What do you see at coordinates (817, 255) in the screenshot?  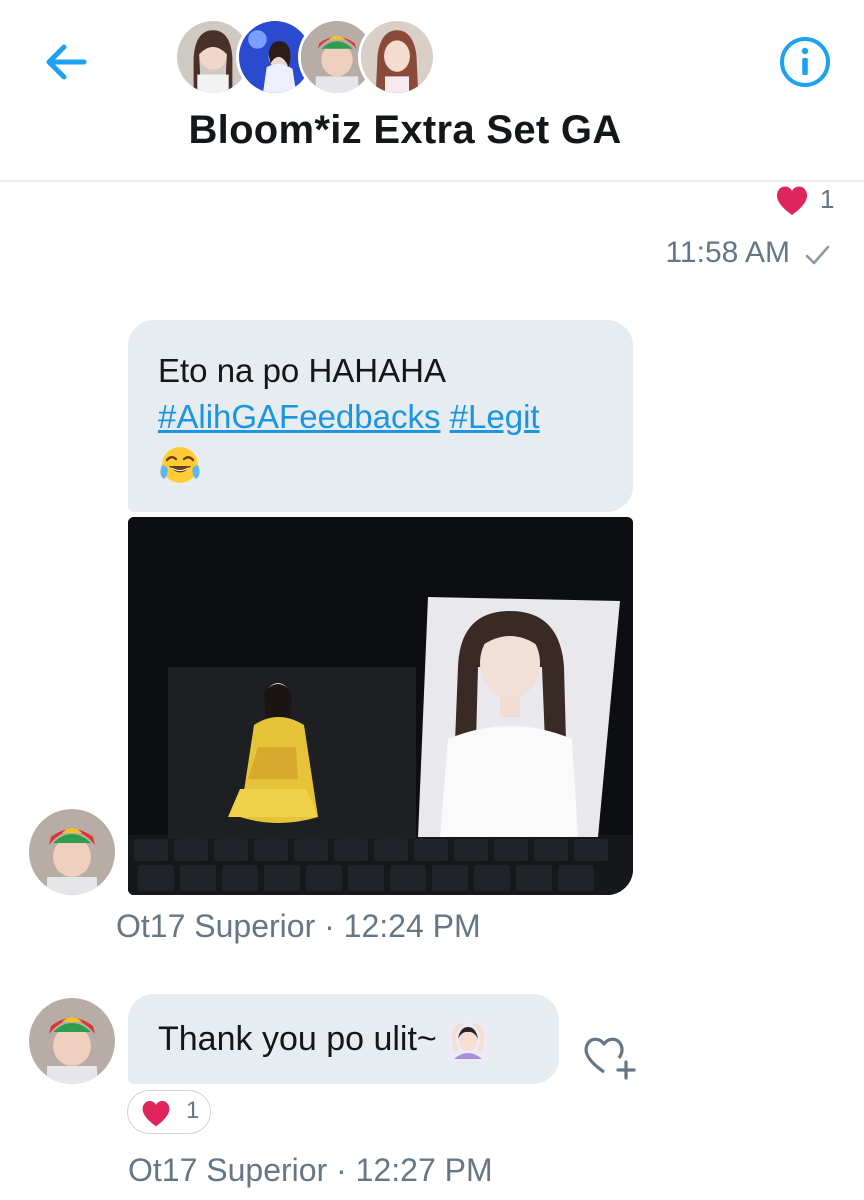 I see `check-icon` at bounding box center [817, 255].